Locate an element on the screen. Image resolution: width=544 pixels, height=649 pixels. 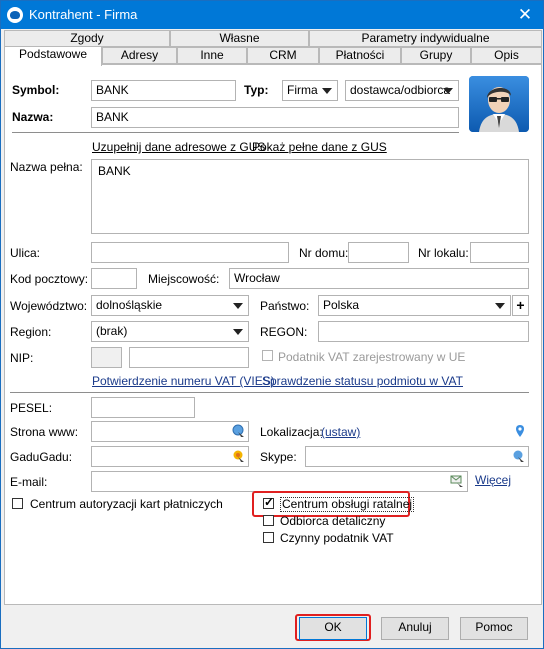
map-pin-icon is located at coordinates (520, 431).